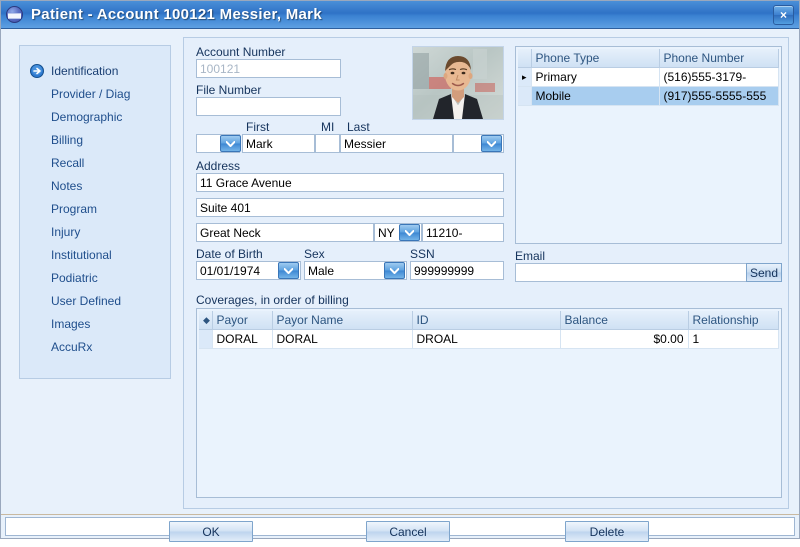  What do you see at coordinates (86, 300) in the screenshot?
I see `sidebar-item-label: User Defined` at bounding box center [86, 300].